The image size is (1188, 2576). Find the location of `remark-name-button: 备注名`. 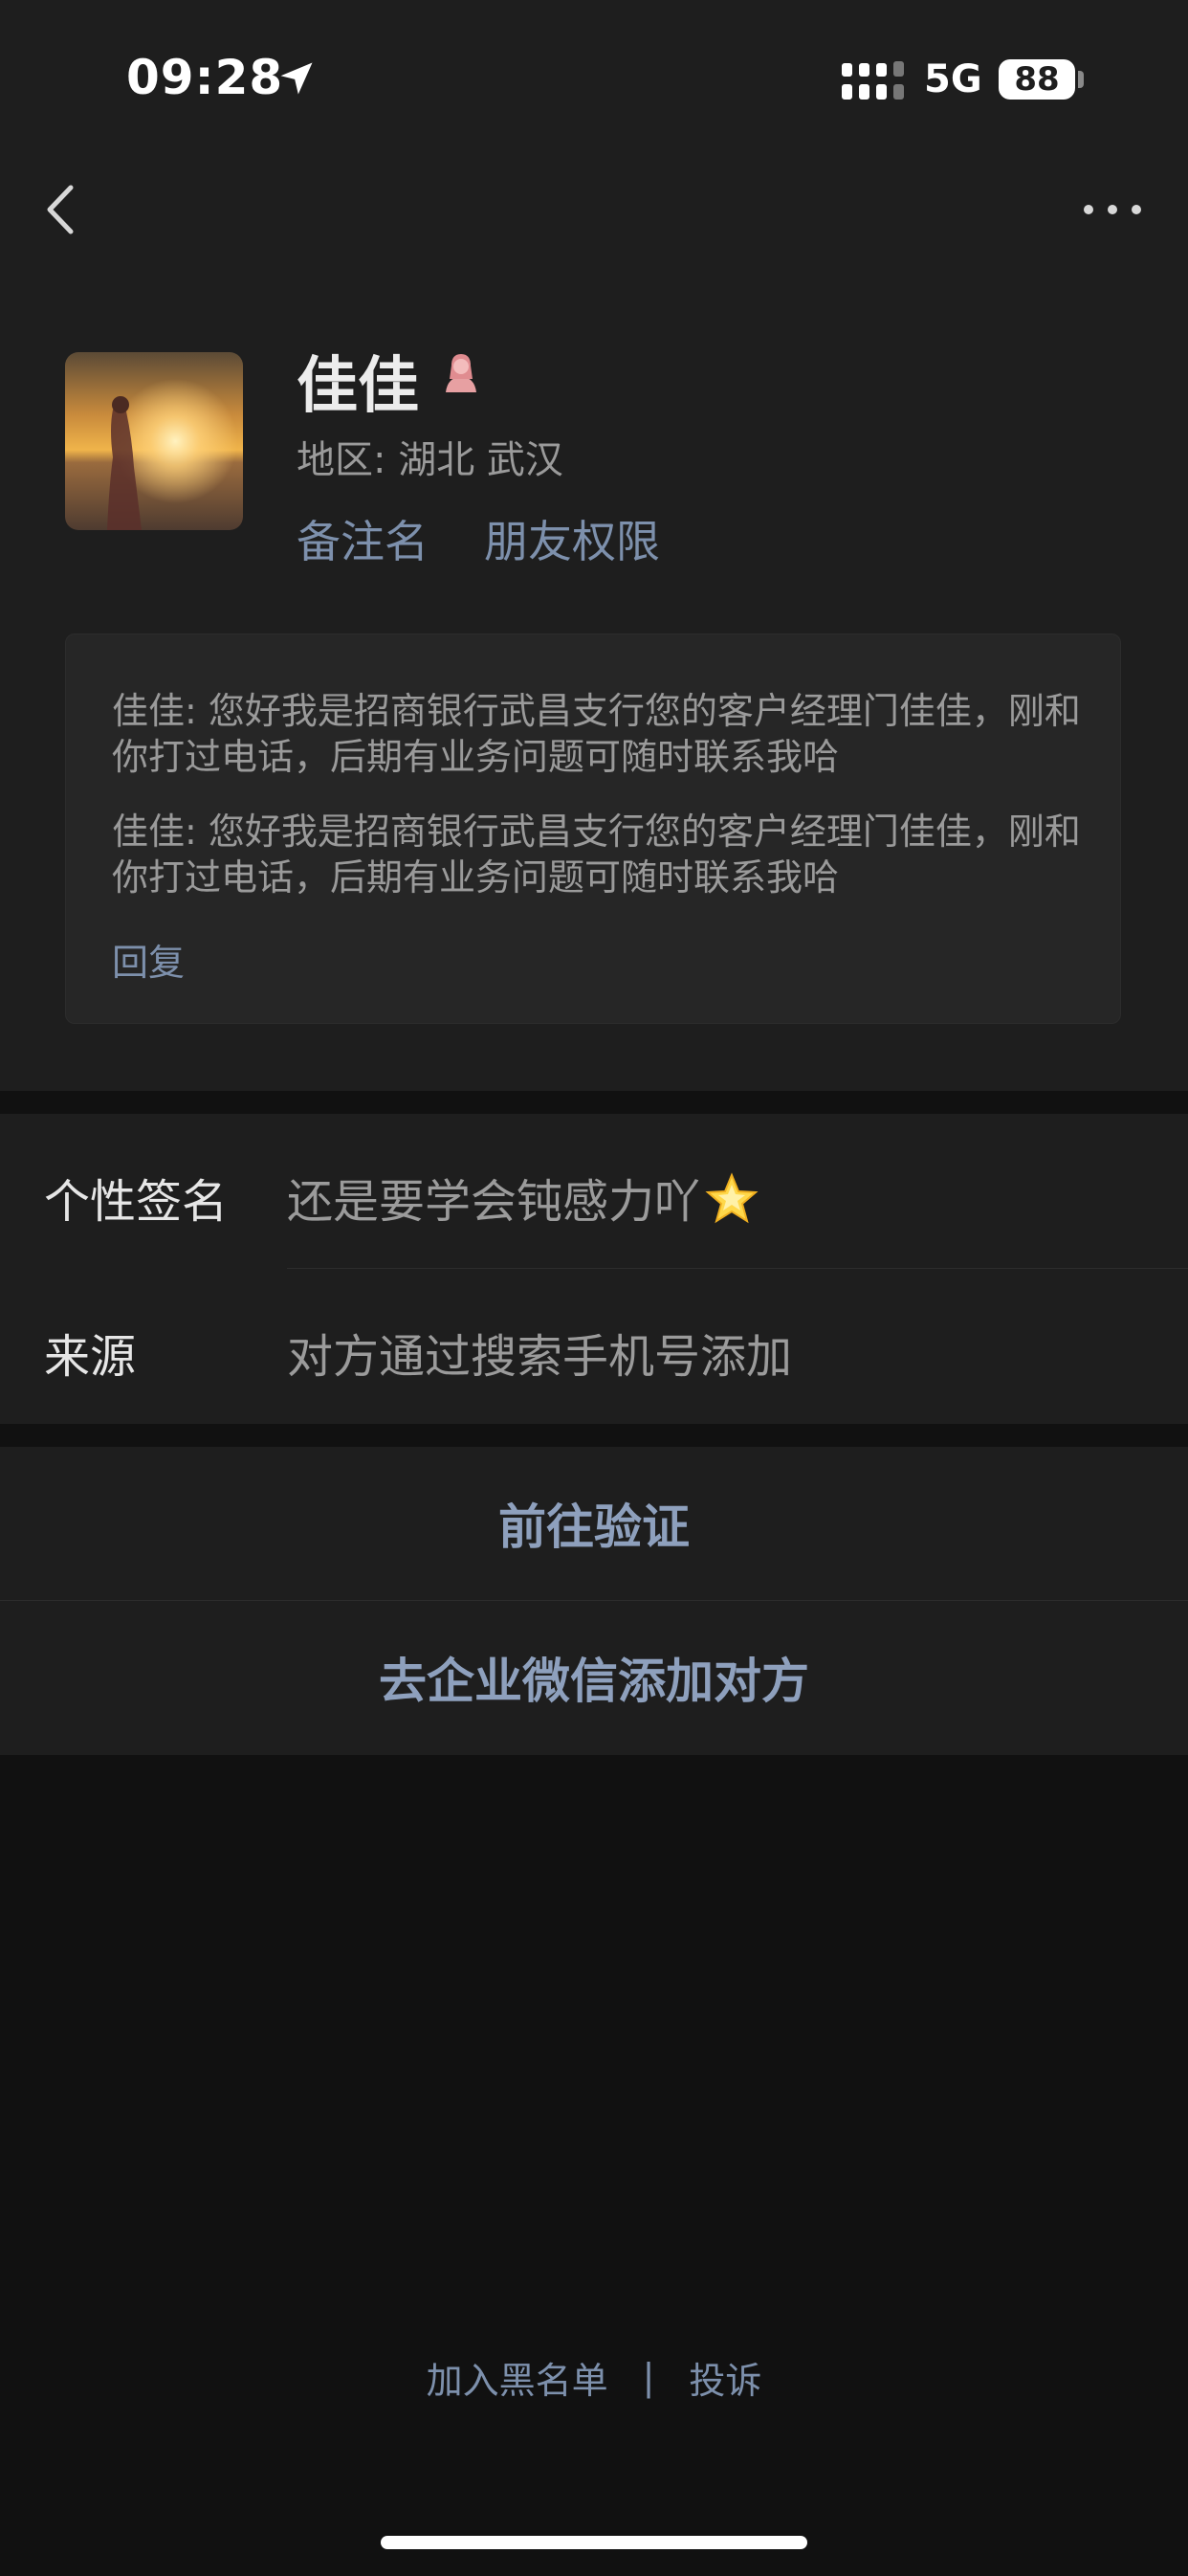

remark-name-button: 备注名 is located at coordinates (363, 538).